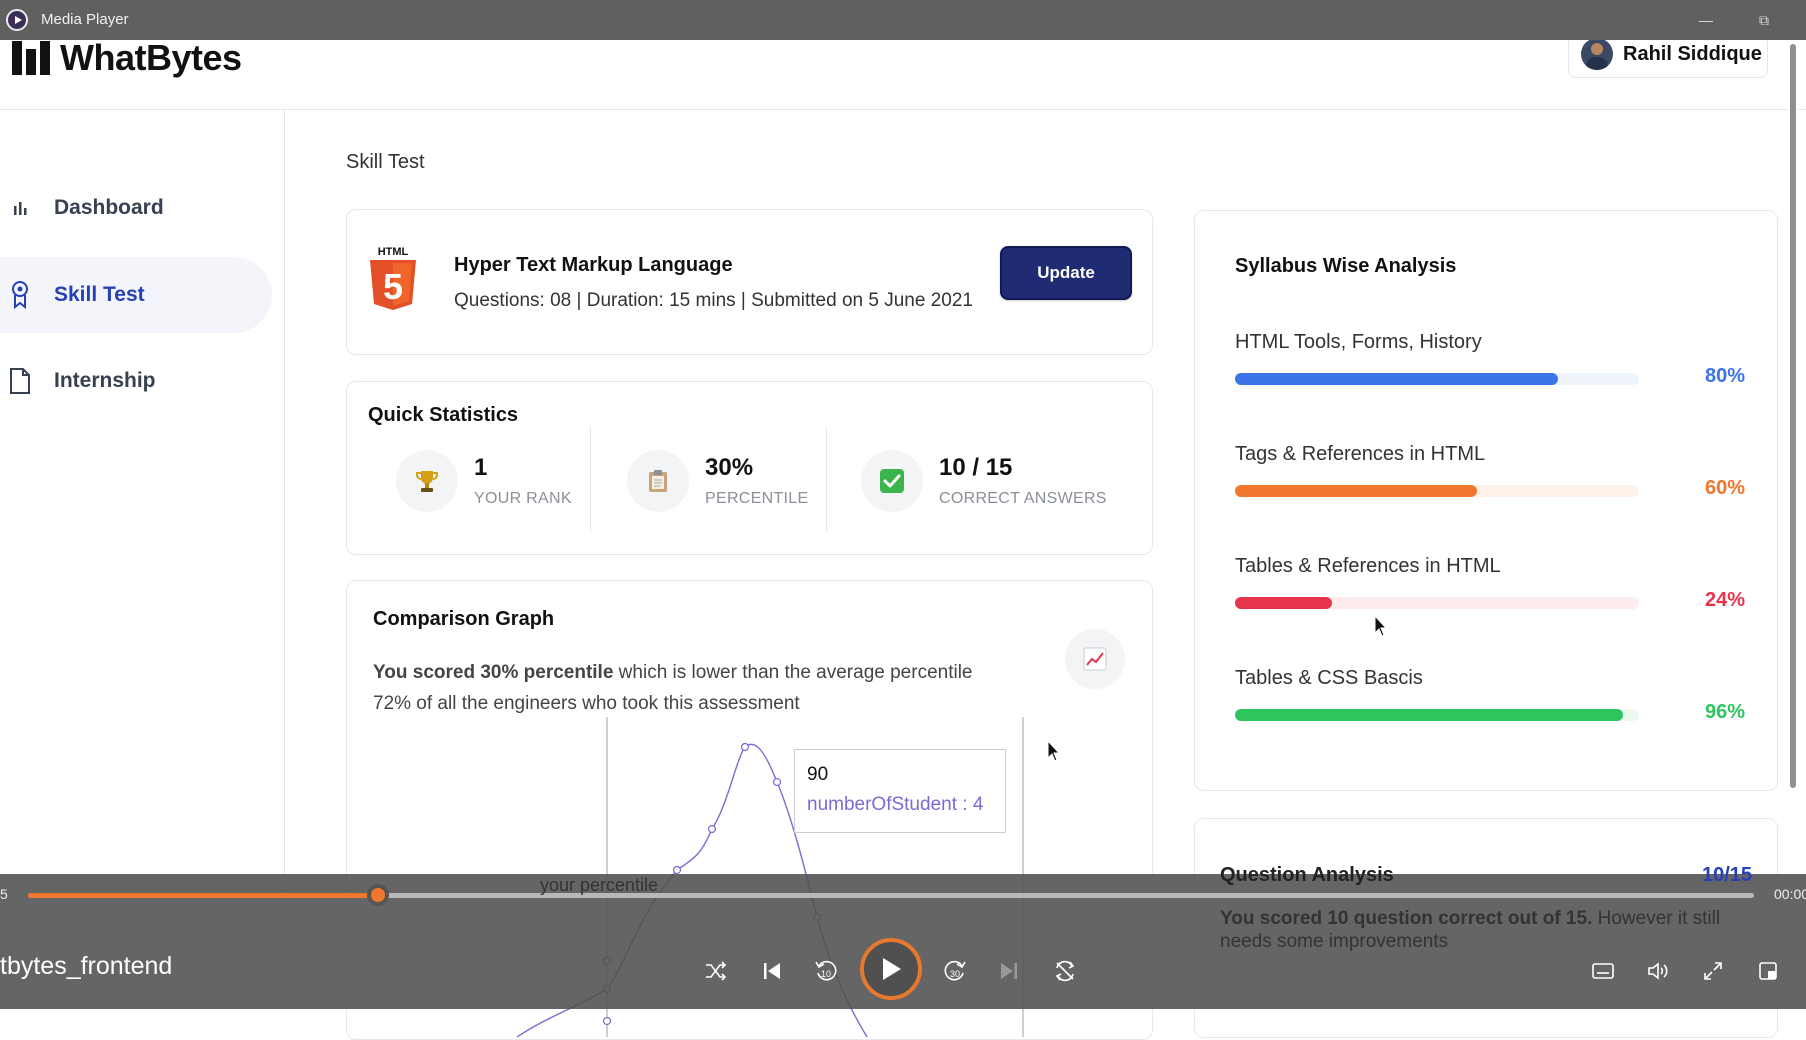  Describe the element at coordinates (1346, 266) in the screenshot. I see `syllabus-heading: Syllabus Wise Analysis` at that location.